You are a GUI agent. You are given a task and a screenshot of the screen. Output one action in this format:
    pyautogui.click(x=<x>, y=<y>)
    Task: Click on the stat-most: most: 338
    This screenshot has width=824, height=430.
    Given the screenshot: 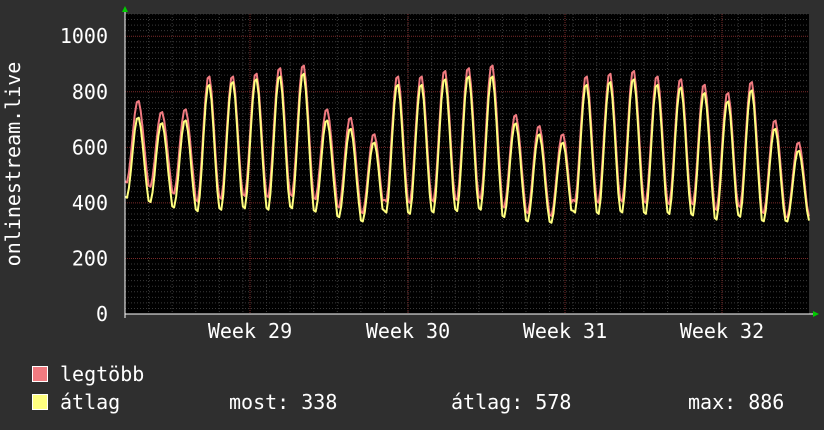 What is the action you would take?
    pyautogui.click(x=283, y=402)
    